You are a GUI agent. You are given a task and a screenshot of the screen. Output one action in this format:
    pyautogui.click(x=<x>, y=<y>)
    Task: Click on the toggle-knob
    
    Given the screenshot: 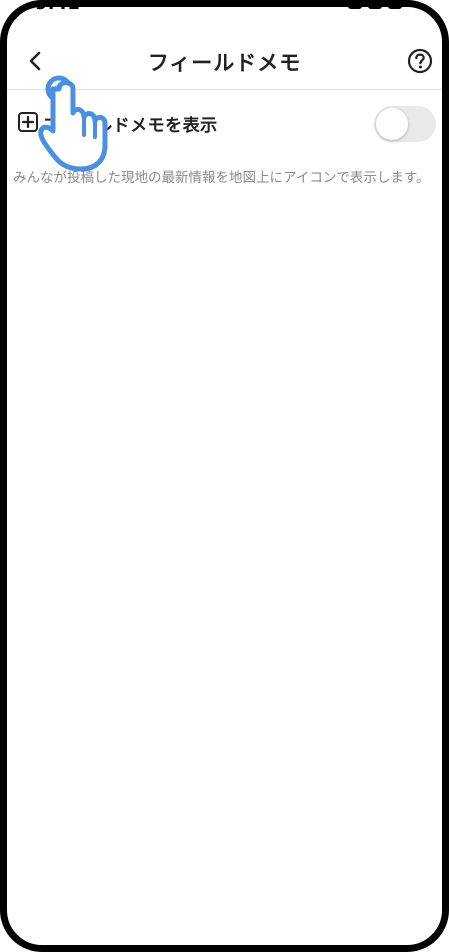 What is the action you would take?
    pyautogui.click(x=392, y=124)
    